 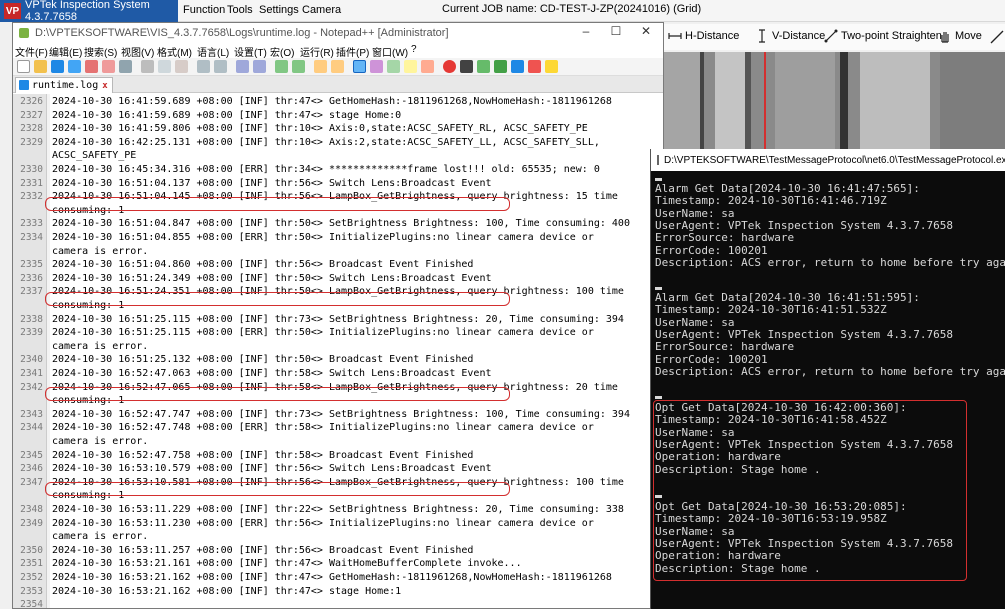 What do you see at coordinates (104, 86) in the screenshot?
I see `tab-close-icon: x` at bounding box center [104, 86].